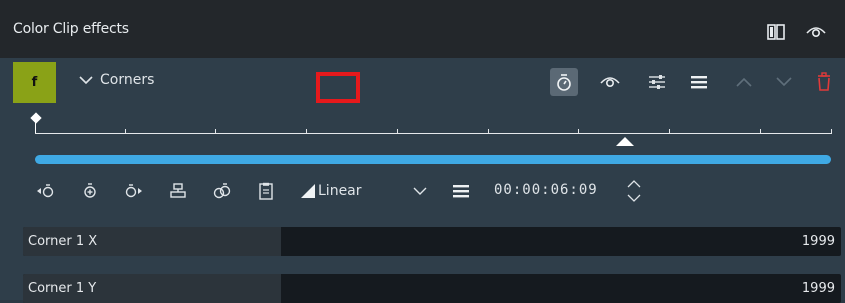 The height and width of the screenshot is (303, 845). What do you see at coordinates (127, 80) in the screenshot?
I see `effect-name: Corners` at bounding box center [127, 80].